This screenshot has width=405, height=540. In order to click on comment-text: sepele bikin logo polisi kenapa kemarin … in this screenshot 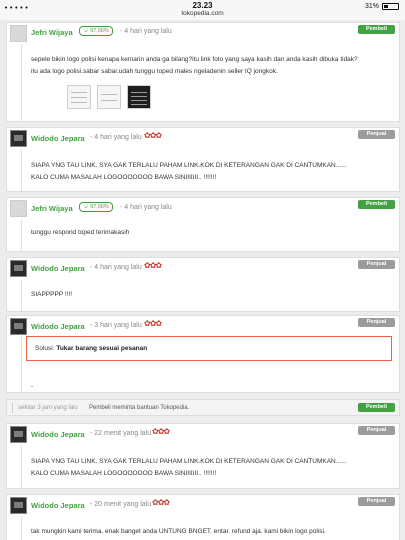, I will do `click(194, 59)`.